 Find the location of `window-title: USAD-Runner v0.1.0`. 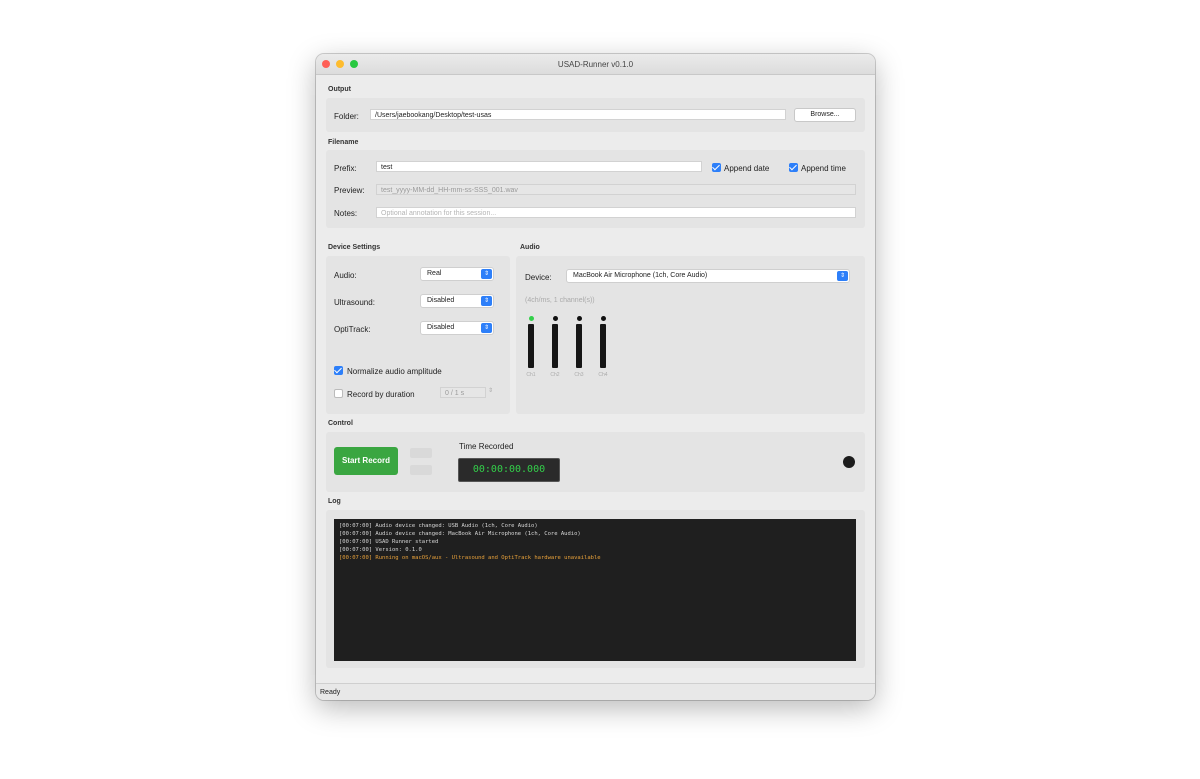

window-title: USAD-Runner v0.1.0 is located at coordinates (595, 64).